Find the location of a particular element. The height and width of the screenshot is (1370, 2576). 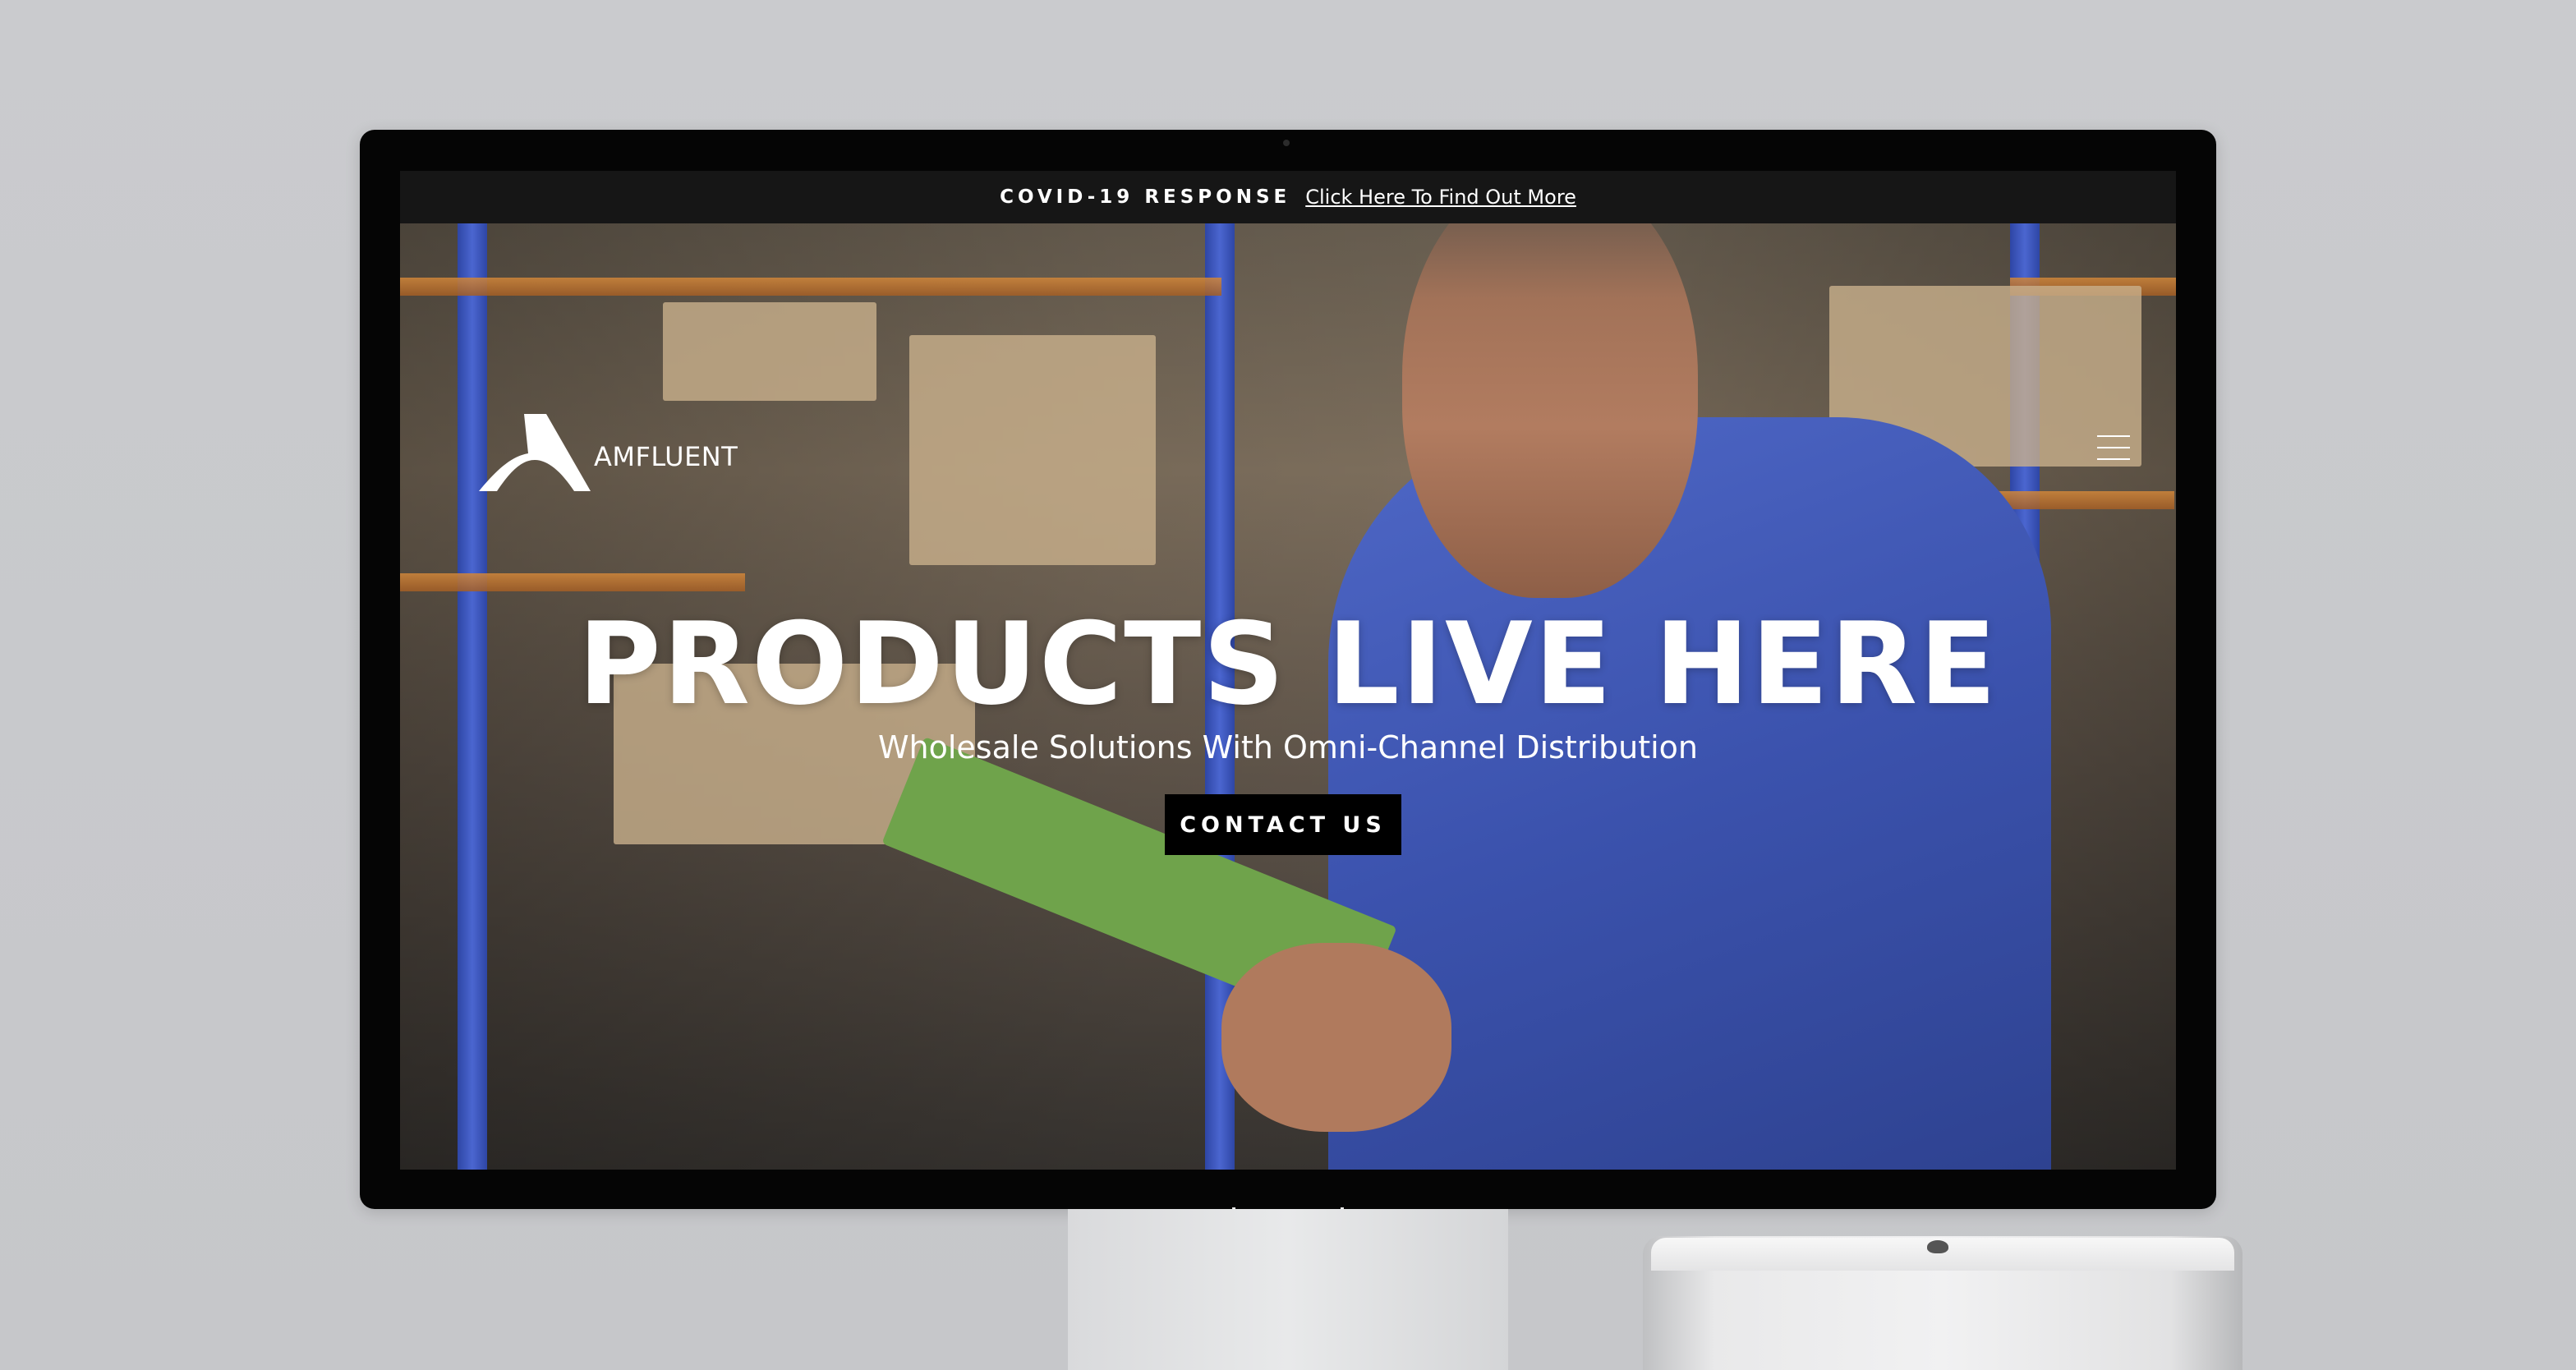

hamburger-menu-icon is located at coordinates (2113, 448).